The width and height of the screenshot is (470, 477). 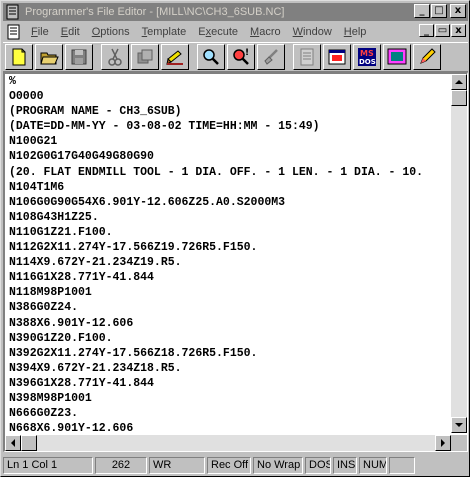 I want to click on horizontal-scrollbar, so click(x=228, y=443).